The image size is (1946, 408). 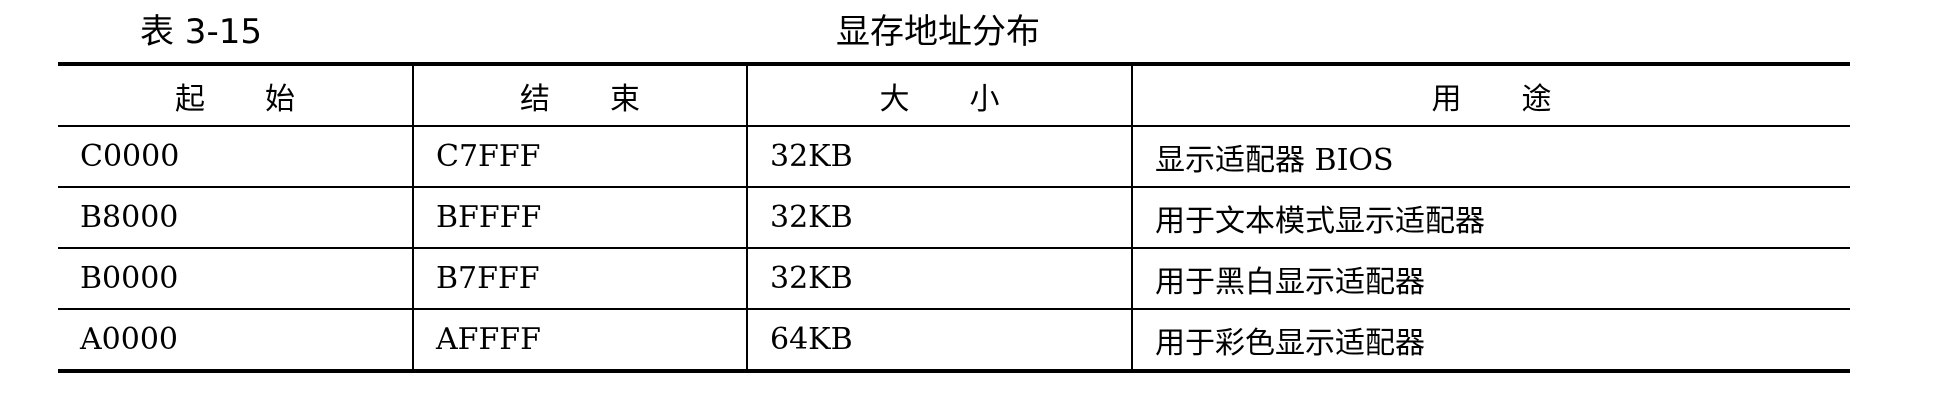 What do you see at coordinates (235, 279) in the screenshot?
I see `cell-start: B0000` at bounding box center [235, 279].